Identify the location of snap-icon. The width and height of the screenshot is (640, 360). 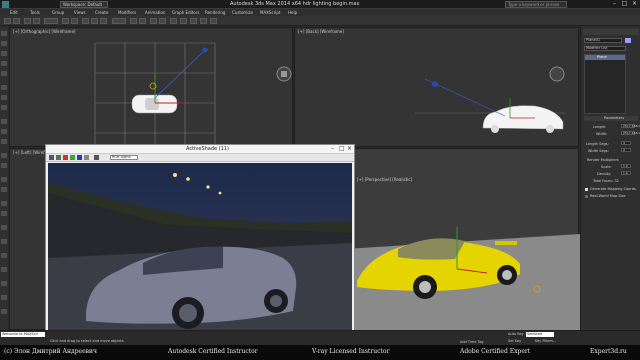
(133, 21).